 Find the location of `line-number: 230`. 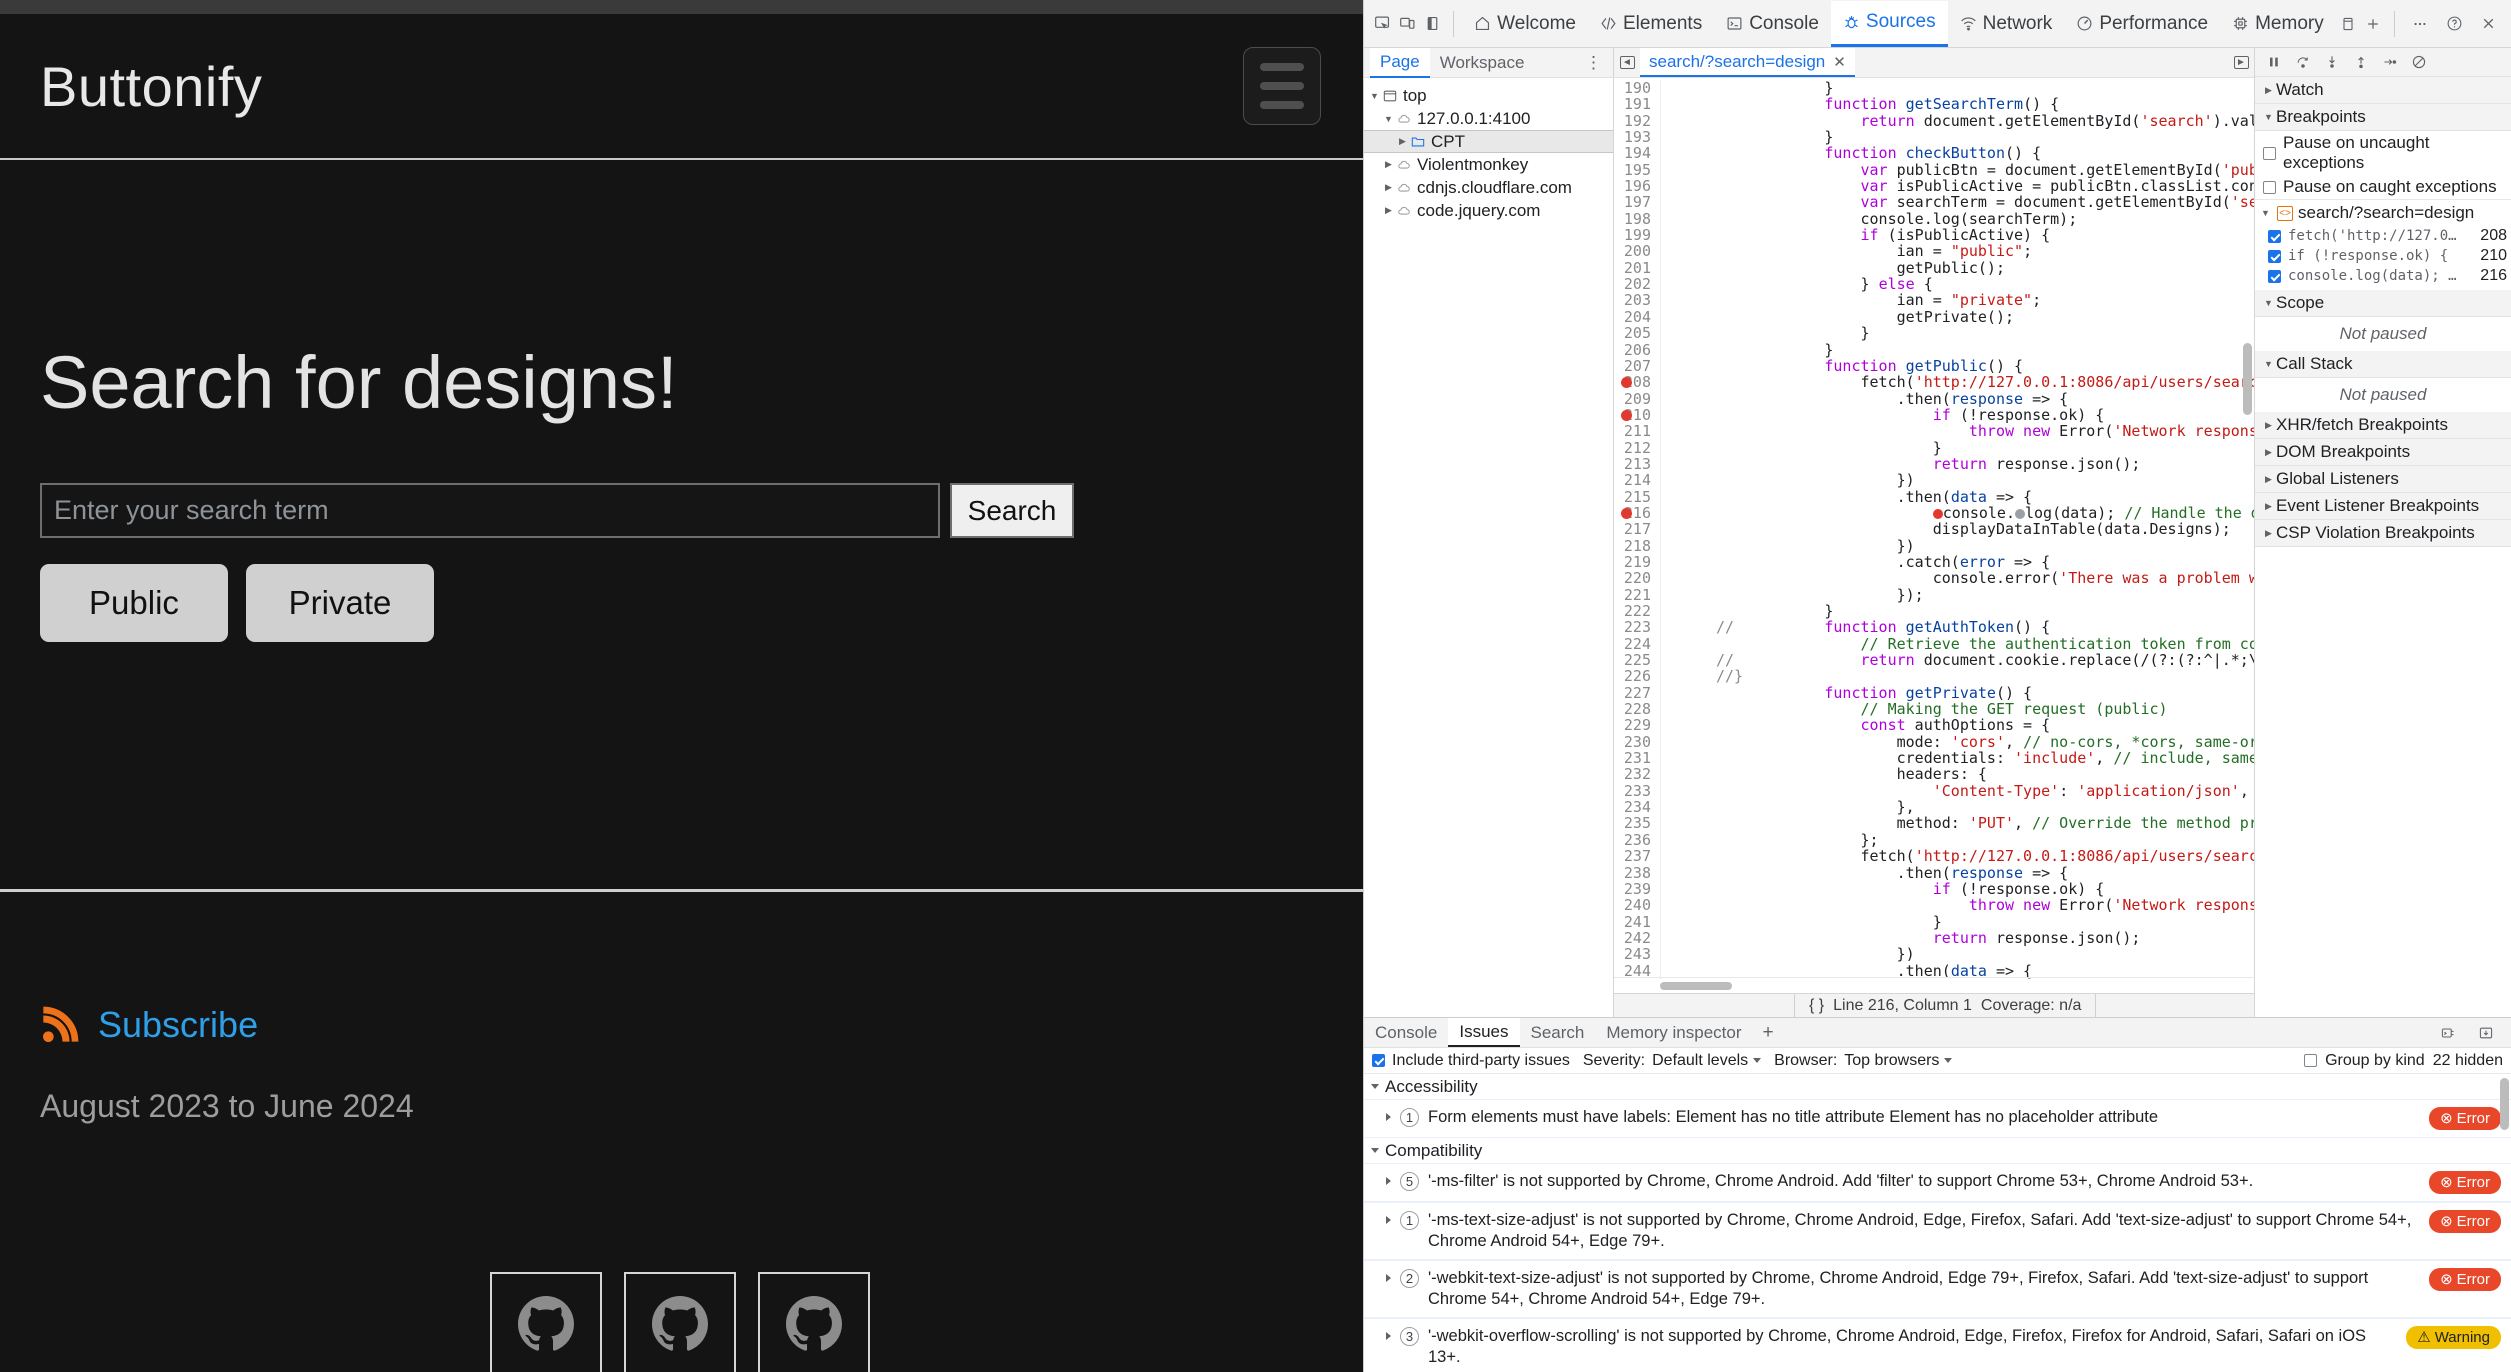

line-number: 230 is located at coordinates (1637, 741).